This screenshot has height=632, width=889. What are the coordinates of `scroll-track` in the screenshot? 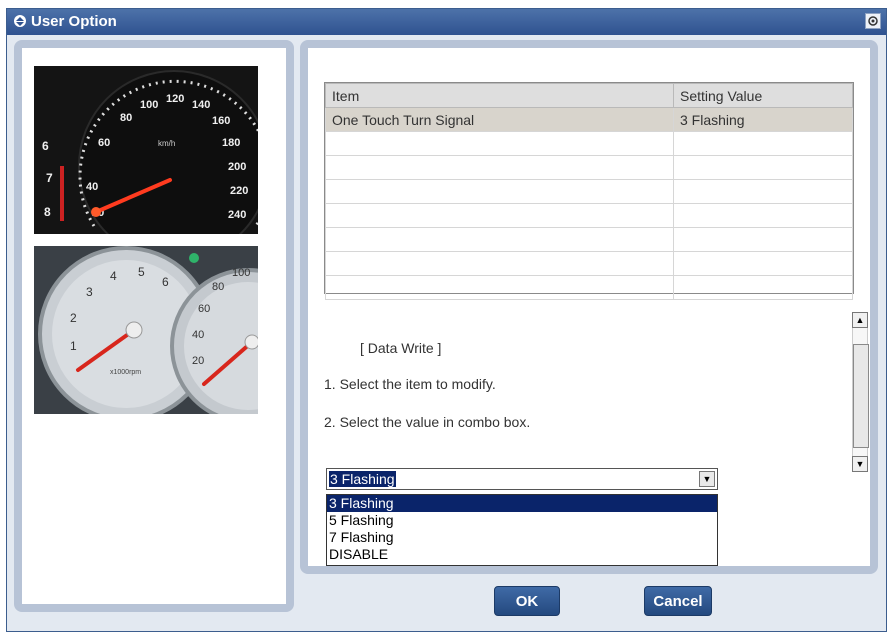 It's located at (860, 392).